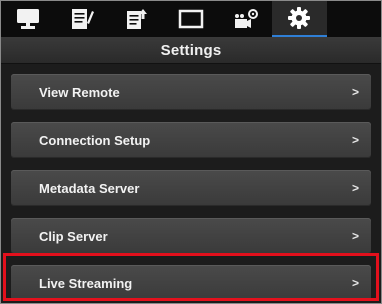  What do you see at coordinates (191, 92) in the screenshot?
I see `menu-item-view-remote: View Remote >` at bounding box center [191, 92].